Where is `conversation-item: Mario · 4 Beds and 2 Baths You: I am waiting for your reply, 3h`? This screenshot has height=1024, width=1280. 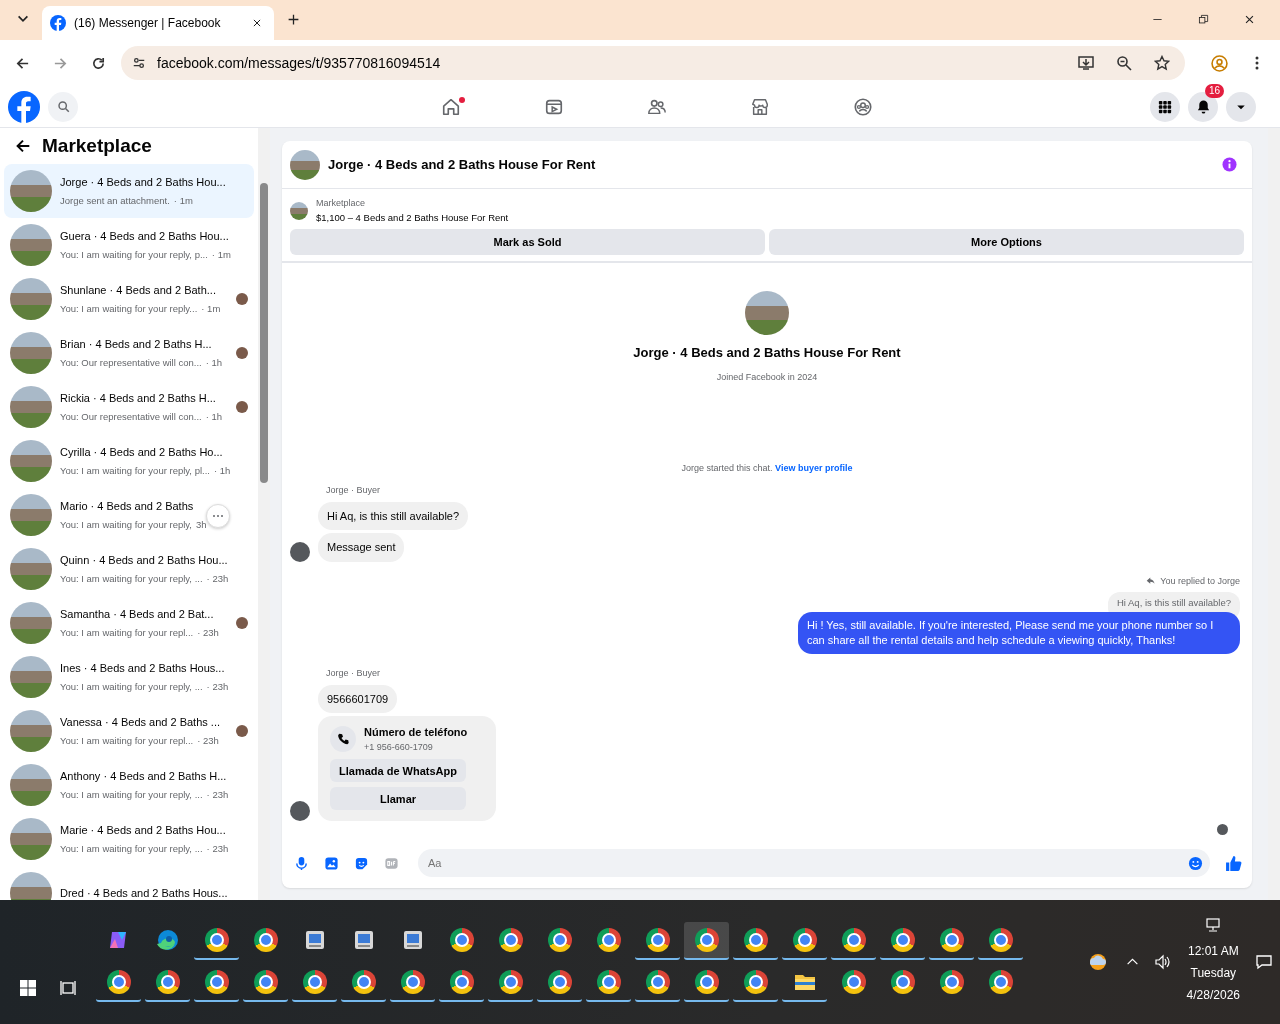
conversation-item: Mario · 4 Beds and 2 Baths You: I am waiting for your reply, 3h is located at coordinates (129, 515).